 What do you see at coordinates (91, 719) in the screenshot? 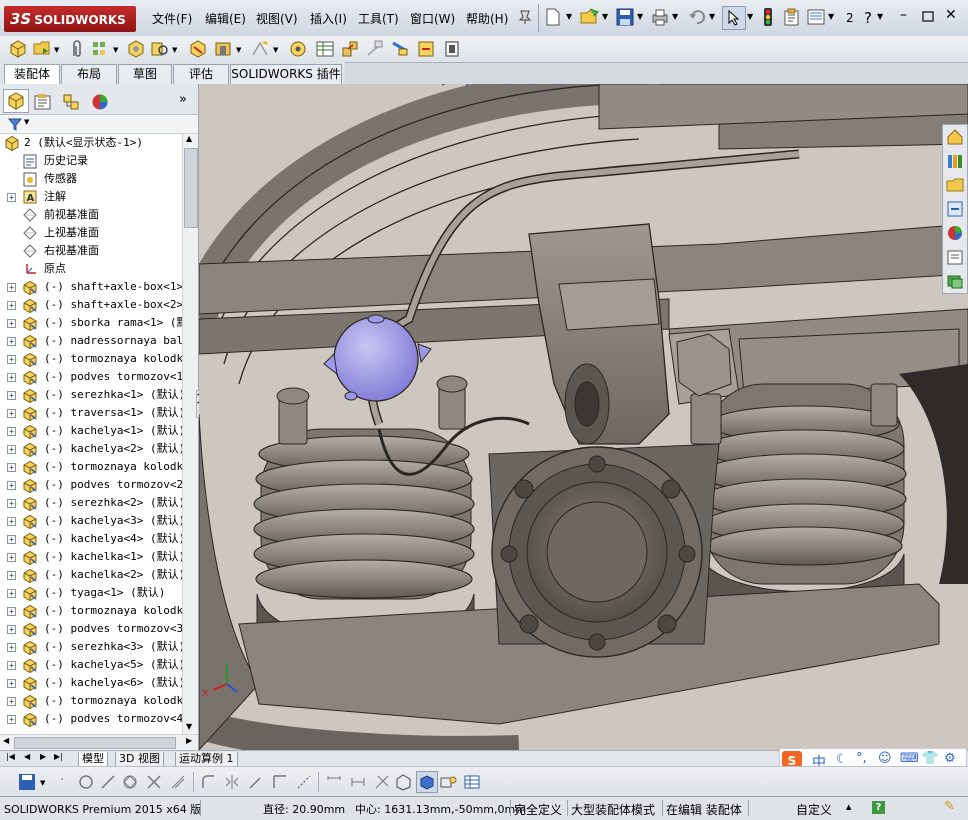
I see `tree-item: + (-) podves tormozov<4>` at bounding box center [91, 719].